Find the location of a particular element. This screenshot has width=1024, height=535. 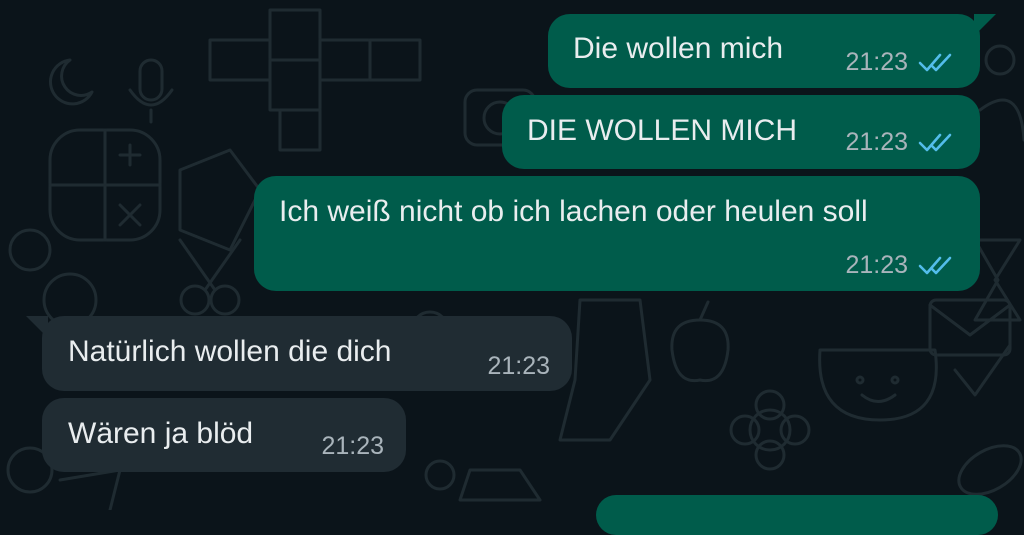

incoming-message-bubble: Wären ja blöd 21:23 is located at coordinates (224, 435).